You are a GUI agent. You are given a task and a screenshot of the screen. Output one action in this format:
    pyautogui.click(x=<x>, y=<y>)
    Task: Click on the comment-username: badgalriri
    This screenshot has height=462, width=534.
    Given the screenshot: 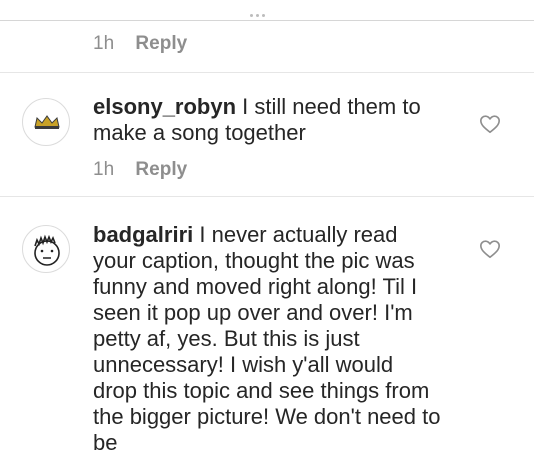 What is the action you would take?
    pyautogui.click(x=143, y=234)
    